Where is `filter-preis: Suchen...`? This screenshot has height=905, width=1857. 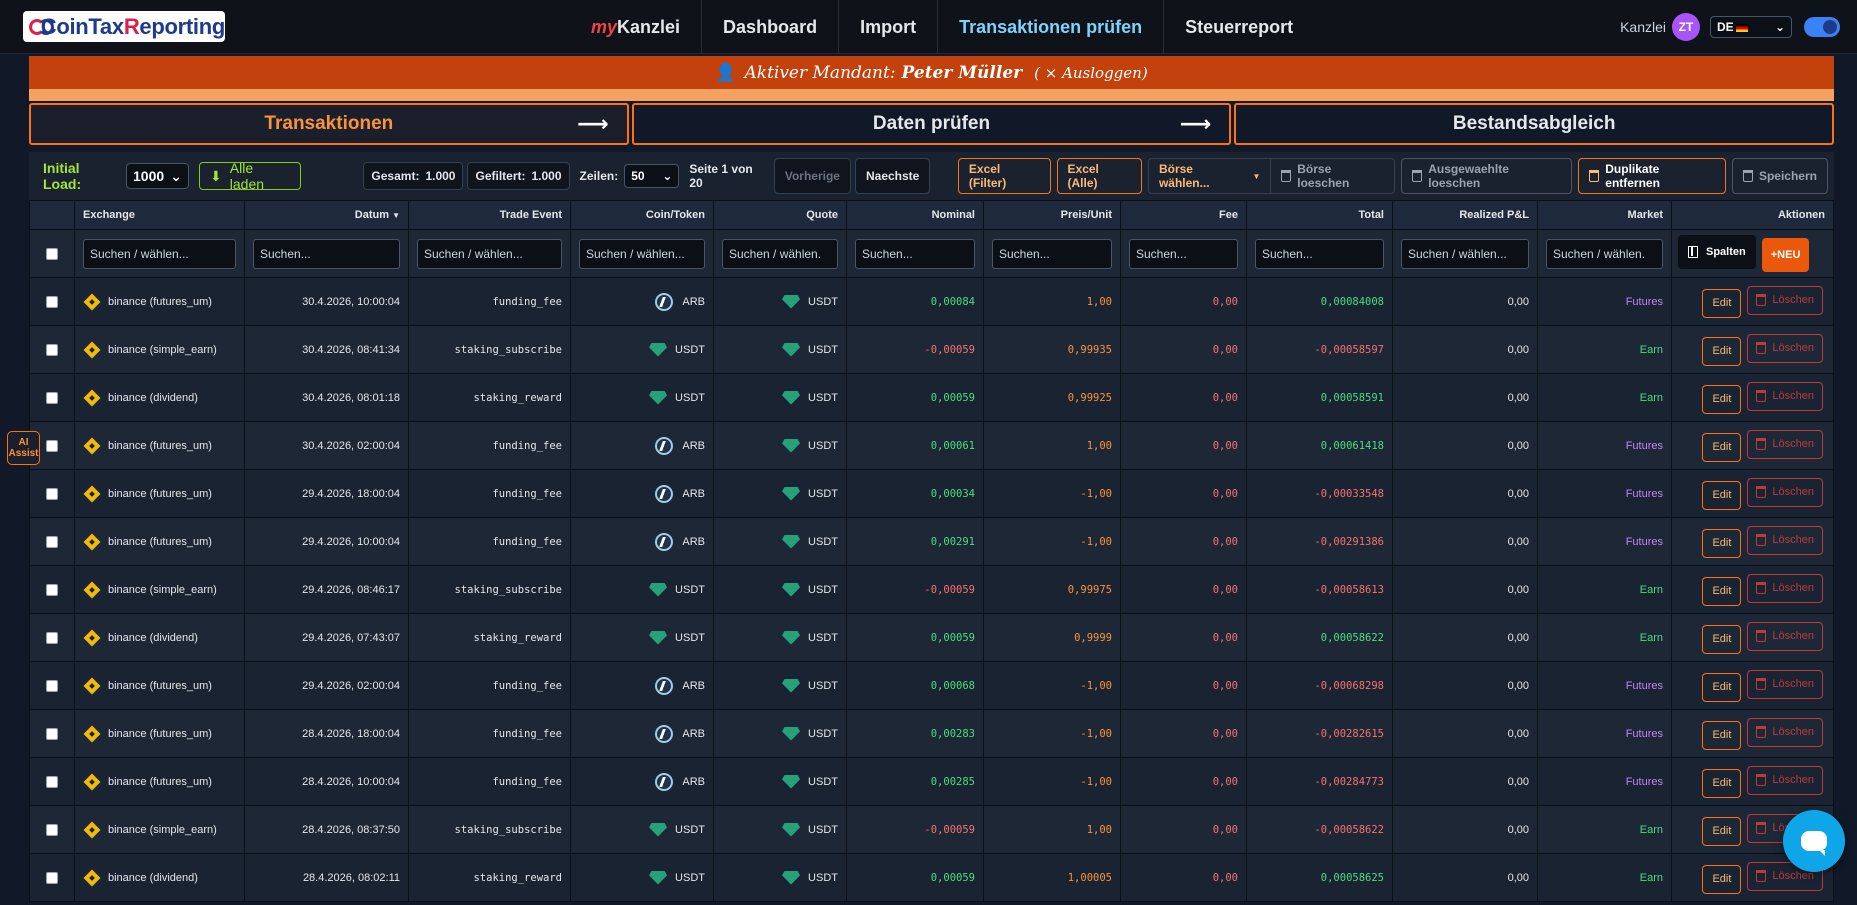 filter-preis: Suchen... is located at coordinates (1052, 253).